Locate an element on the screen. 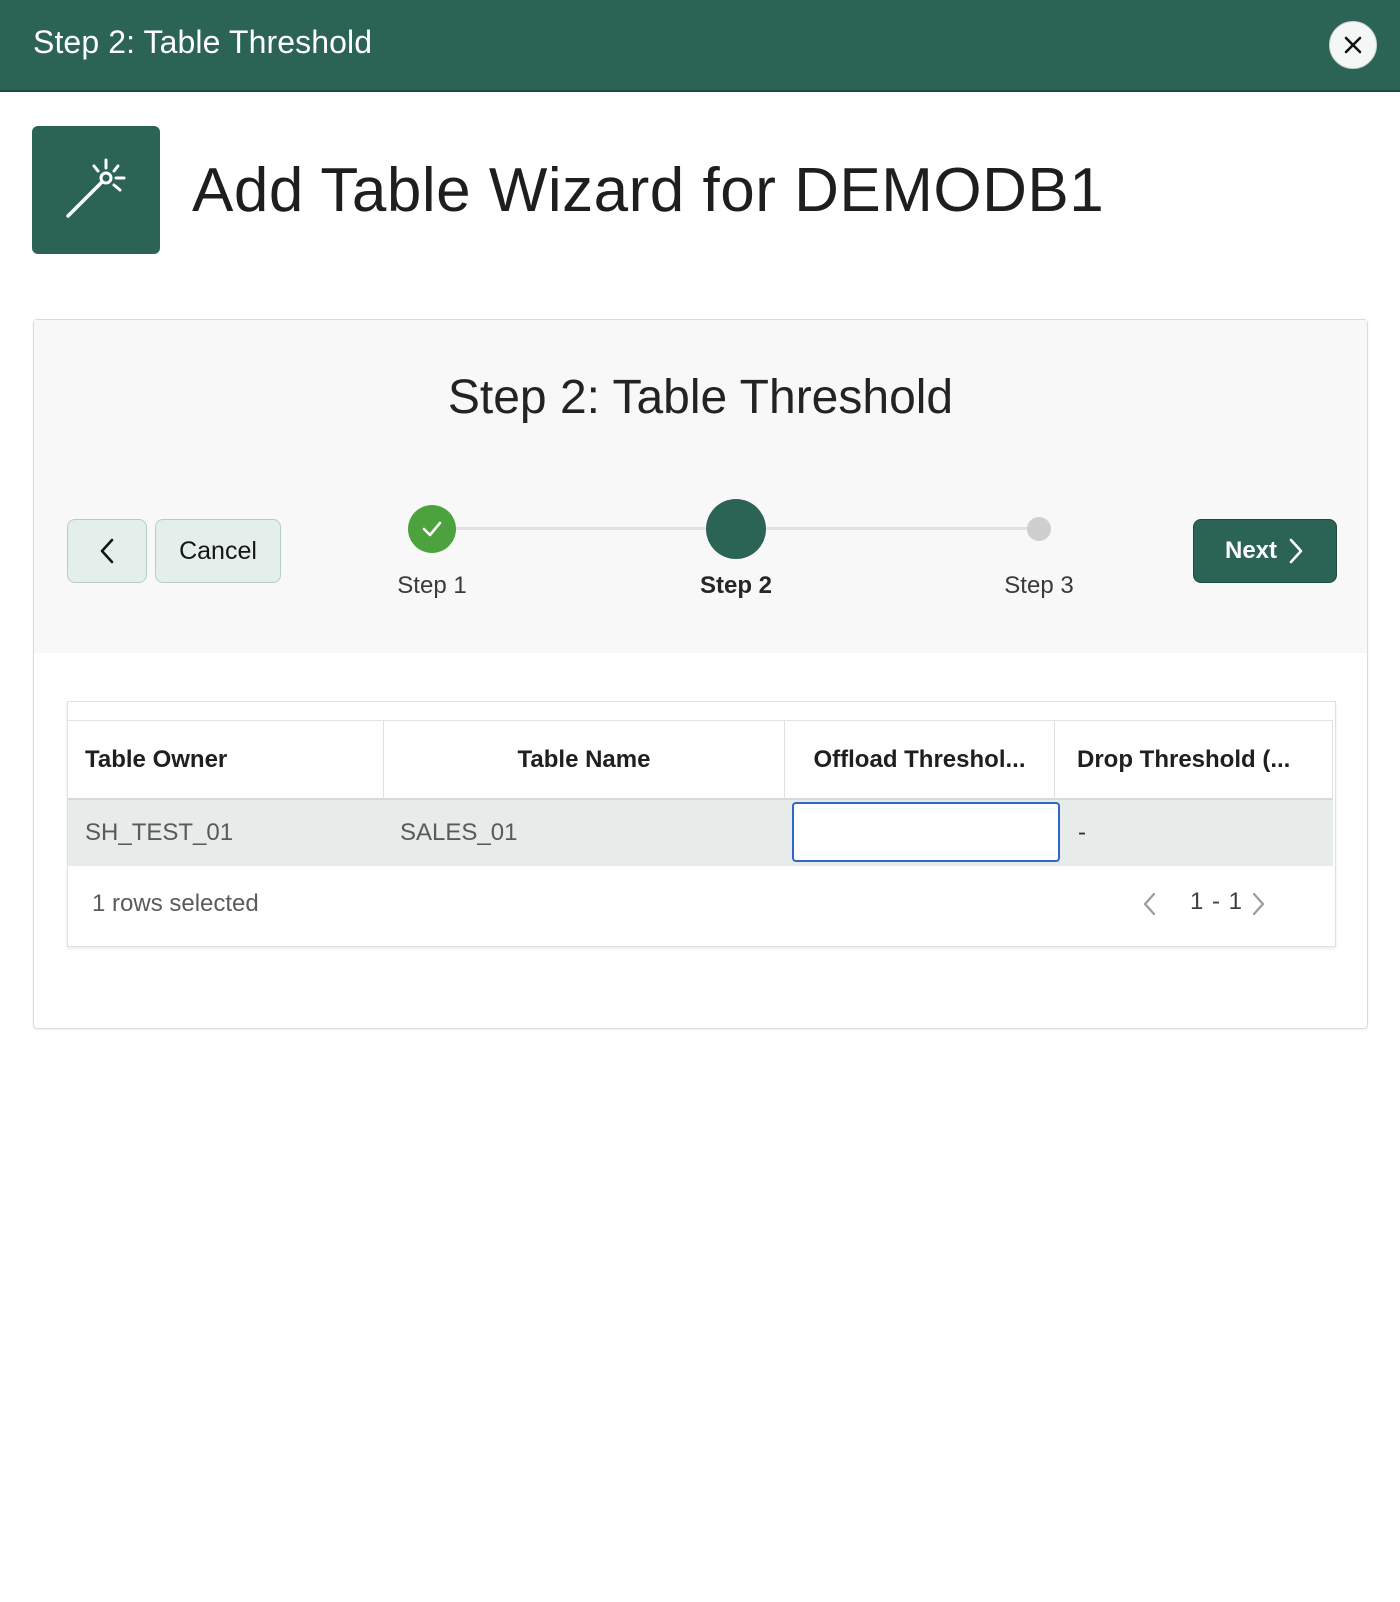  step-1-label: Step 1 is located at coordinates (432, 586).